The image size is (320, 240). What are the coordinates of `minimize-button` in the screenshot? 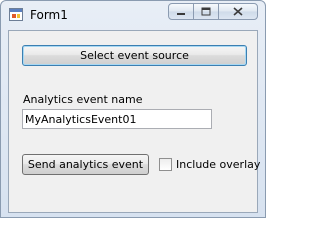 It's located at (181, 11).